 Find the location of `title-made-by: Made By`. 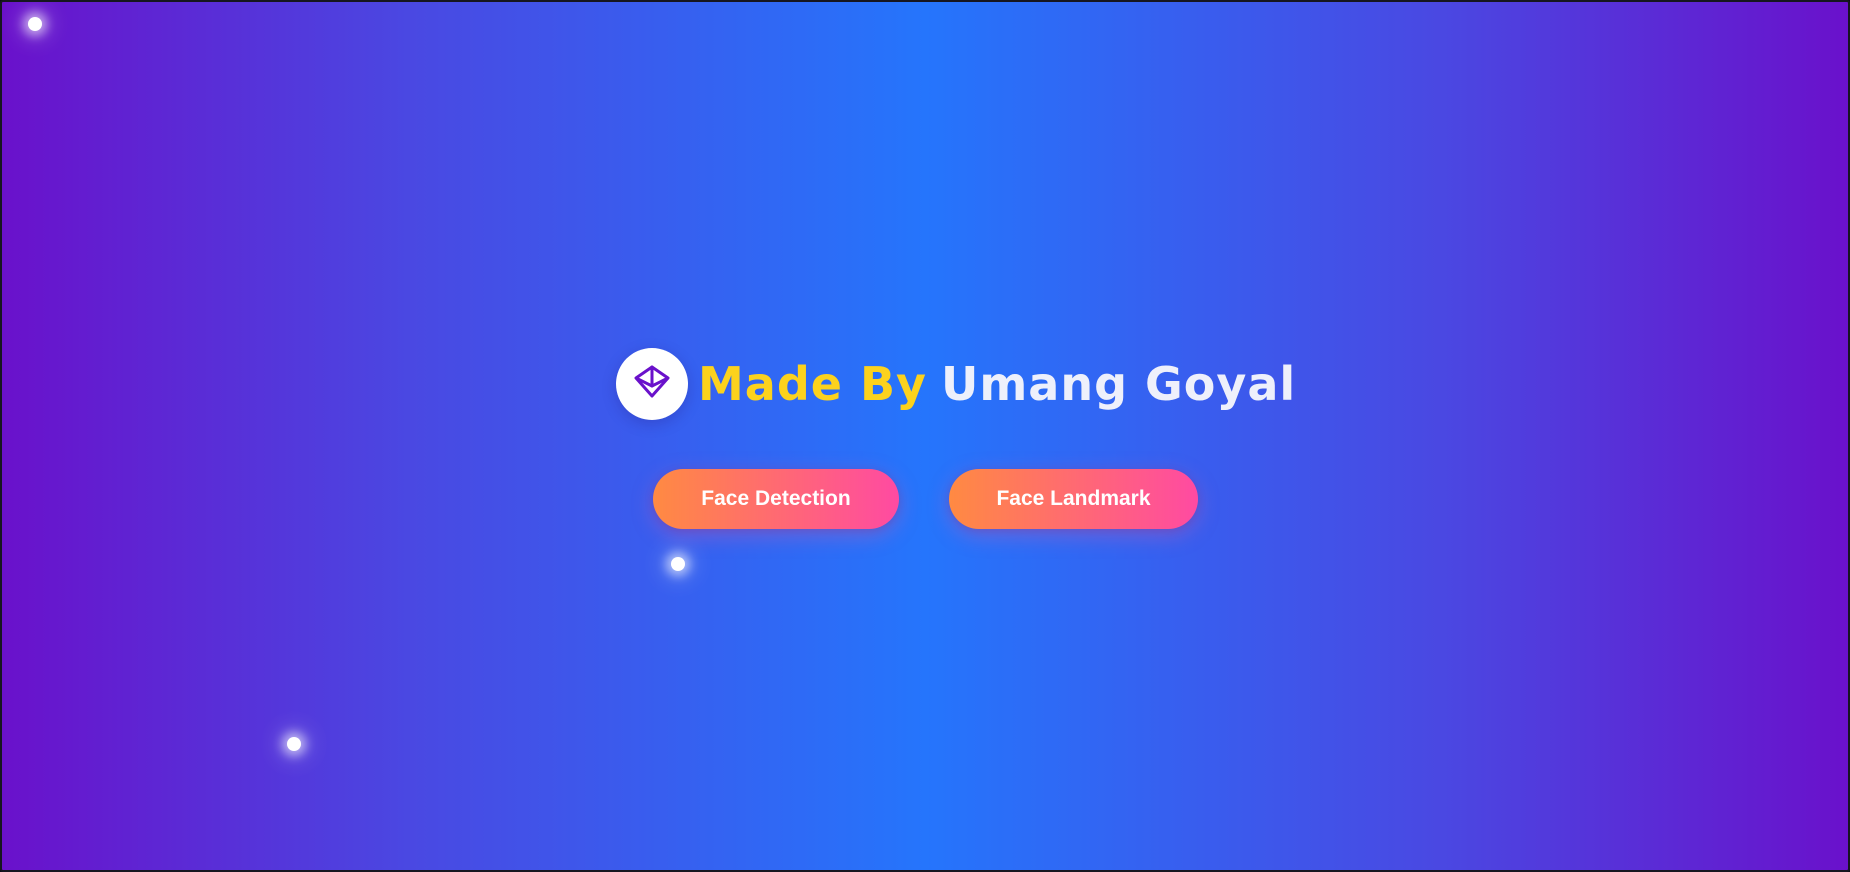

title-made-by: Made By is located at coordinates (813, 384).